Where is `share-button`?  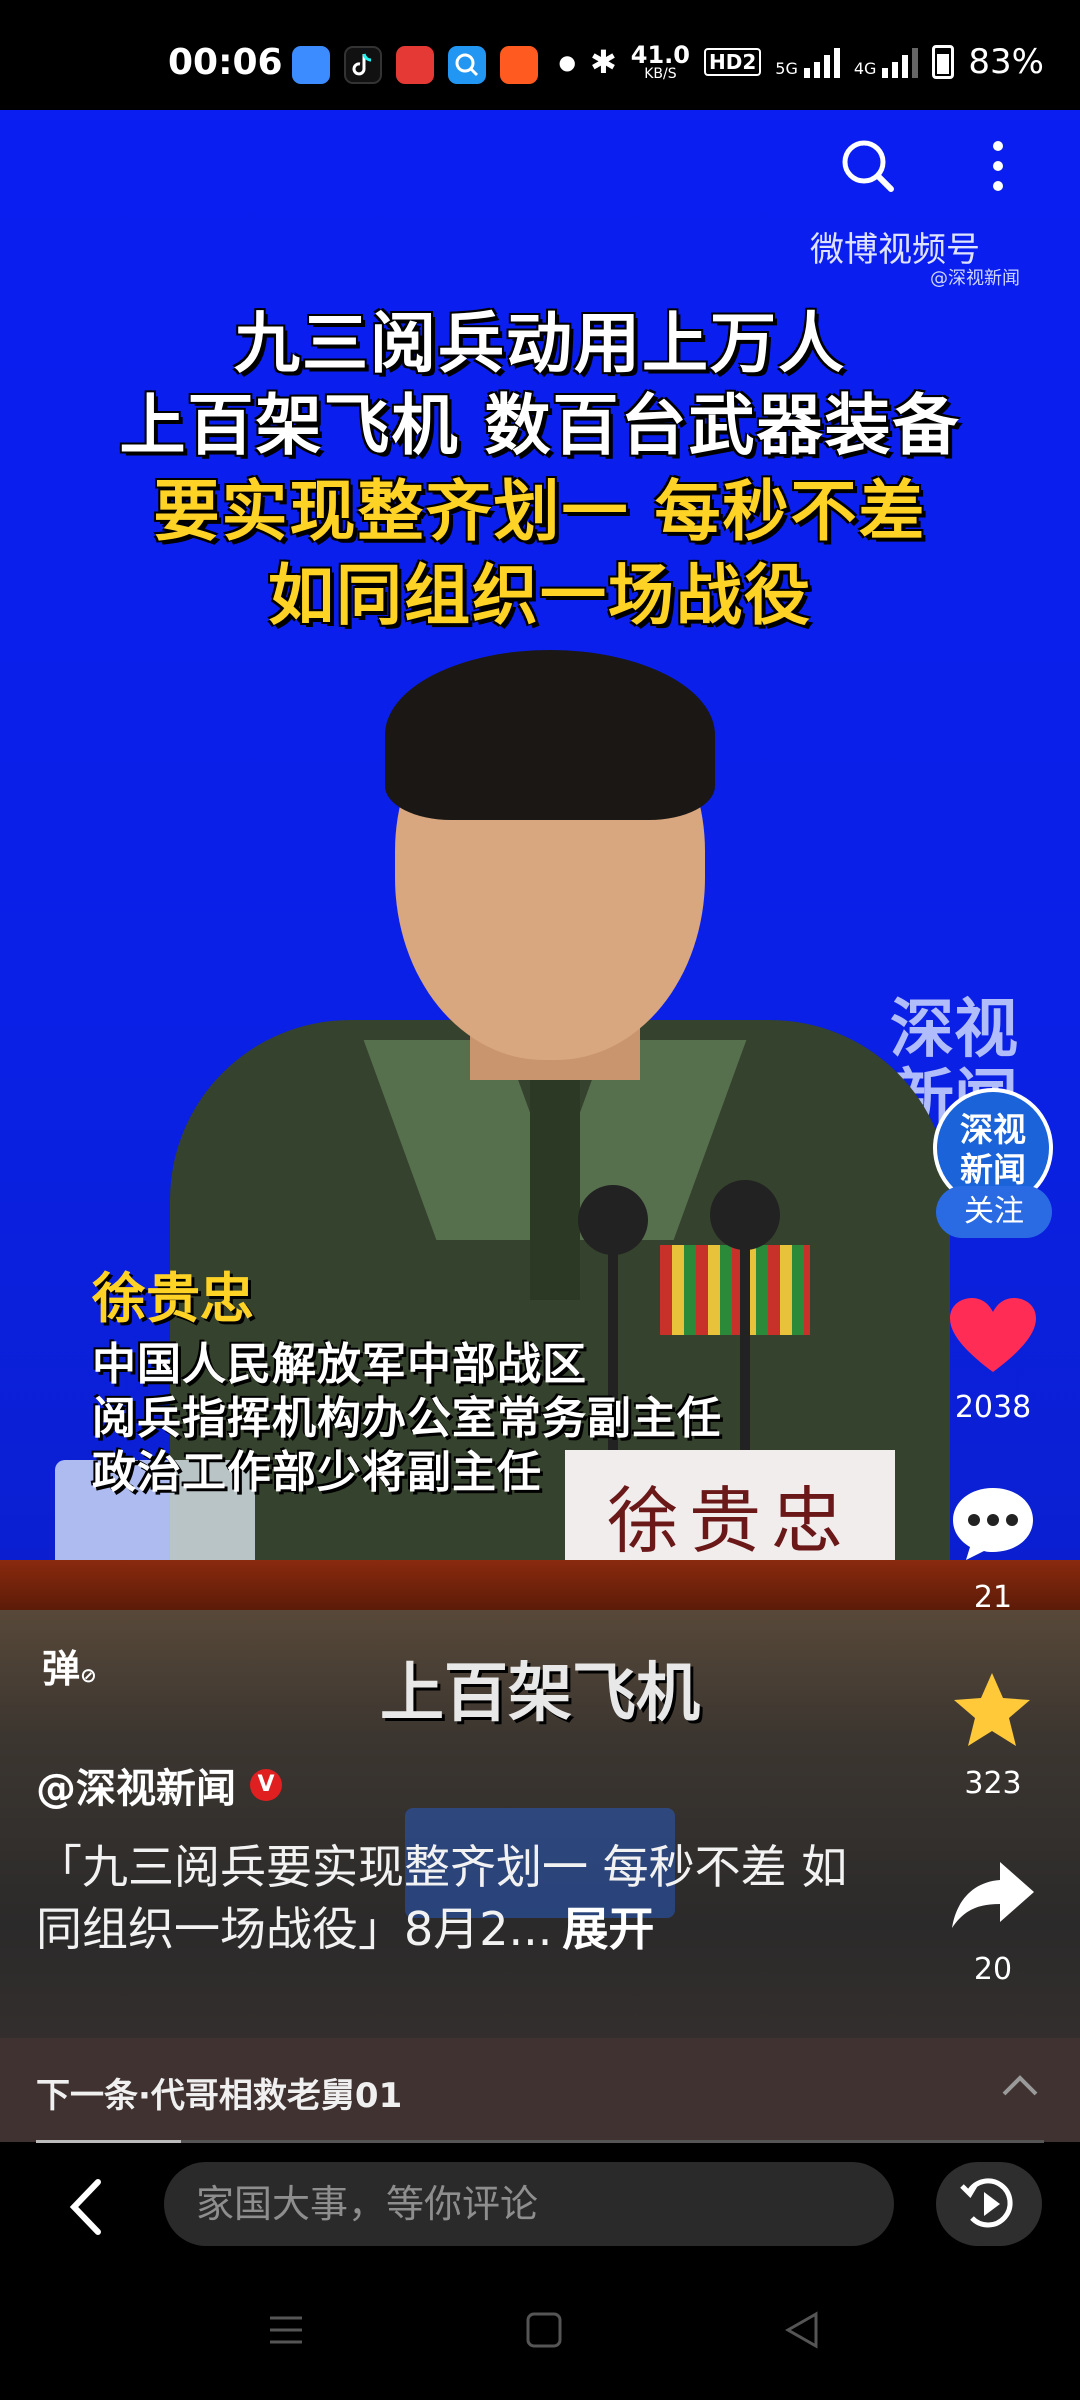
share-button is located at coordinates (993, 1894).